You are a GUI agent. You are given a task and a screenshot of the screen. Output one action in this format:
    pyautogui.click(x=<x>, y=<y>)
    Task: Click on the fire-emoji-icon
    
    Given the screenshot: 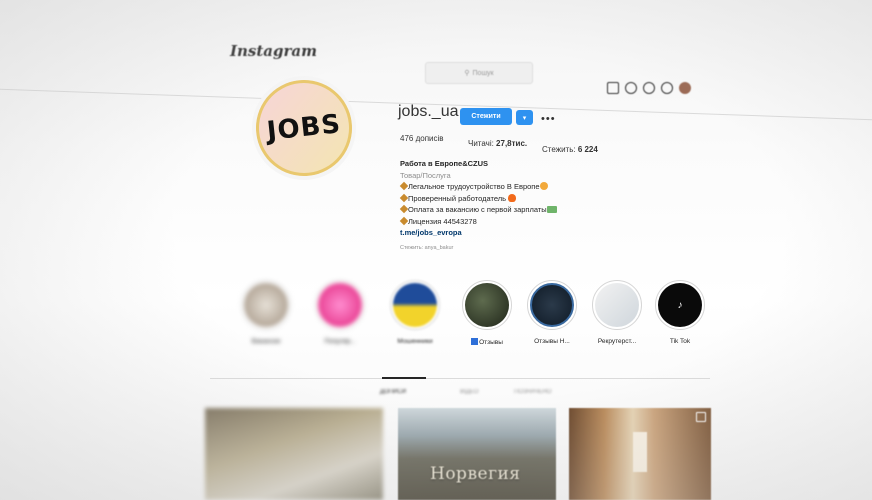 What is the action you would take?
    pyautogui.click(x=512, y=197)
    